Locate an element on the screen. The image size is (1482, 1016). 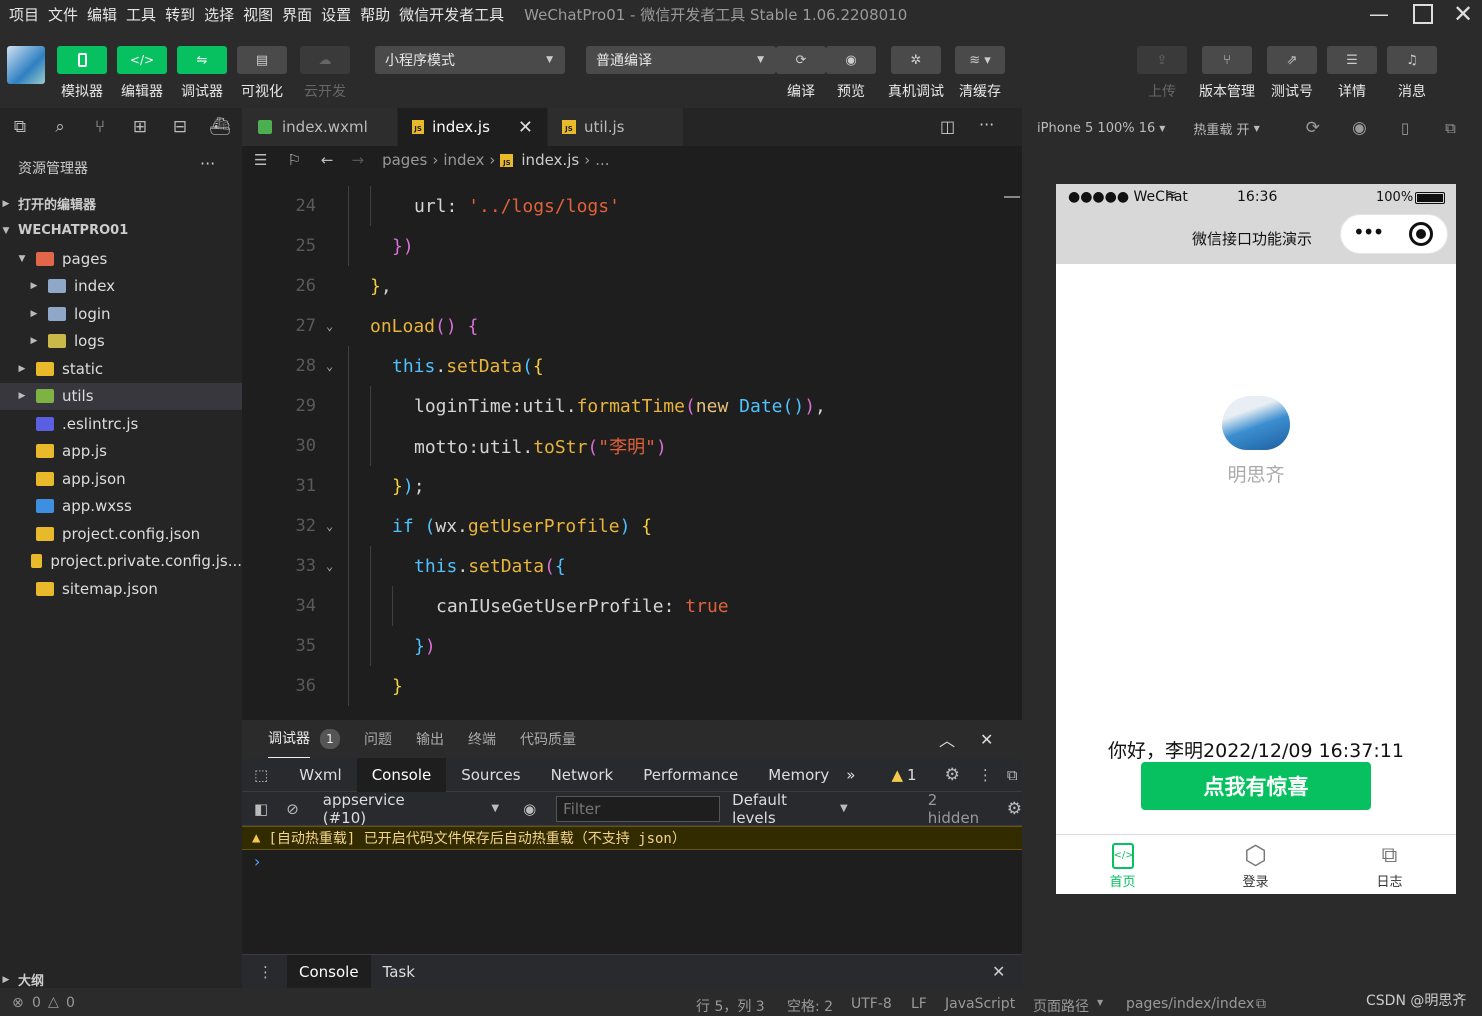
encoding: UTF-8 is located at coordinates (871, 1004).